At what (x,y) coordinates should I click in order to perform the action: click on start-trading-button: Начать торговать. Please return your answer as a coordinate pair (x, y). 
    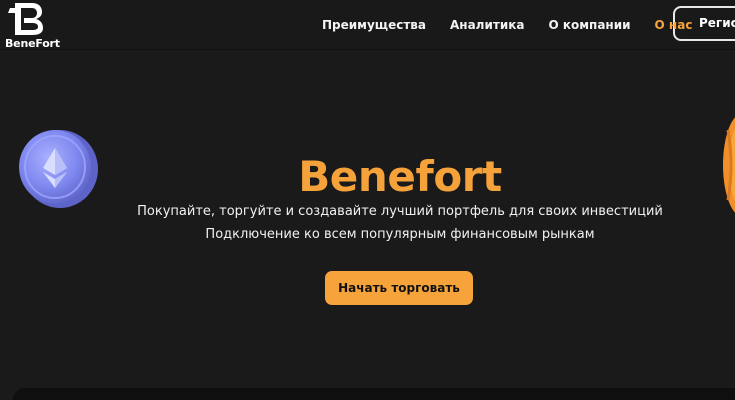
    Looking at the image, I should click on (399, 288).